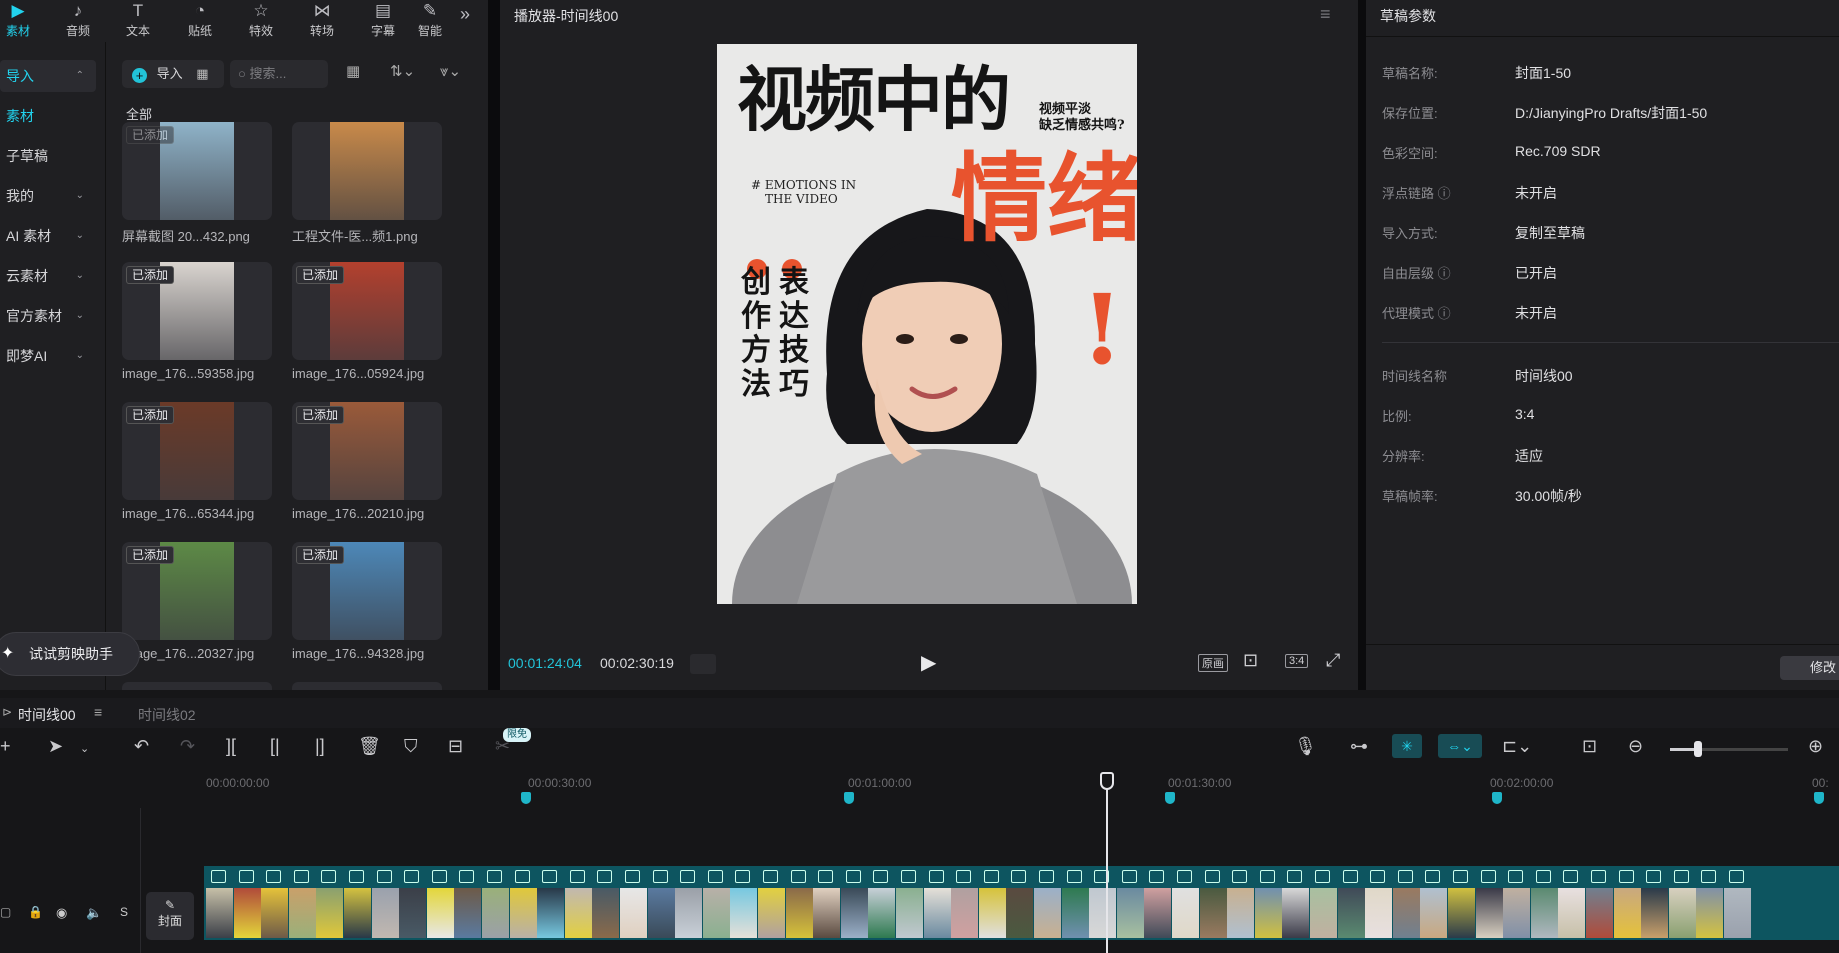 This screenshot has height=953, width=1839. I want to click on undo-icon: ↶, so click(141, 746).